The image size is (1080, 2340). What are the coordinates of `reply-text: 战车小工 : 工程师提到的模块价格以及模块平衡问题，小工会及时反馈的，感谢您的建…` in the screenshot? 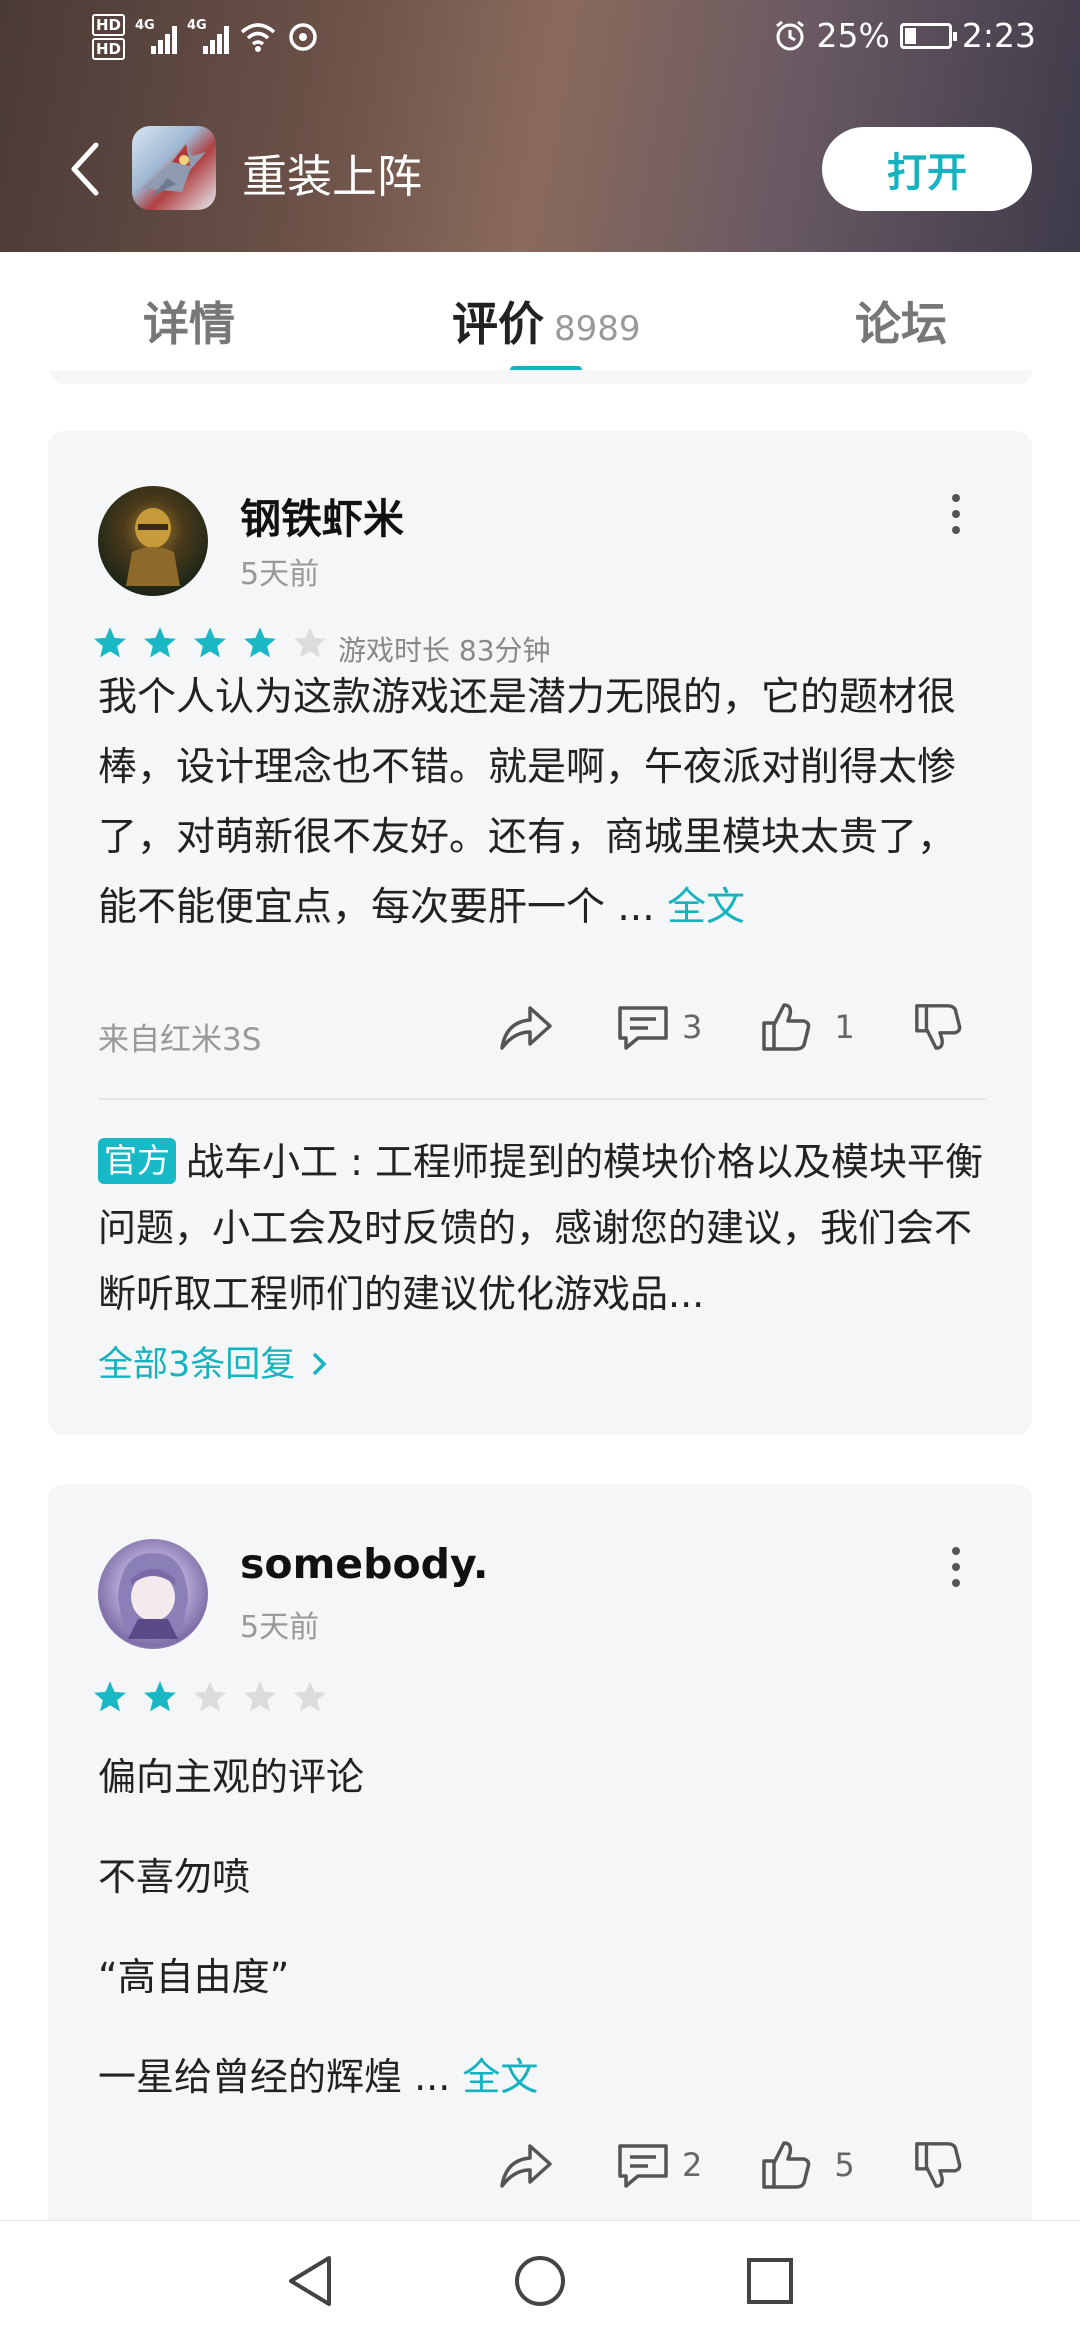 It's located at (540, 1228).